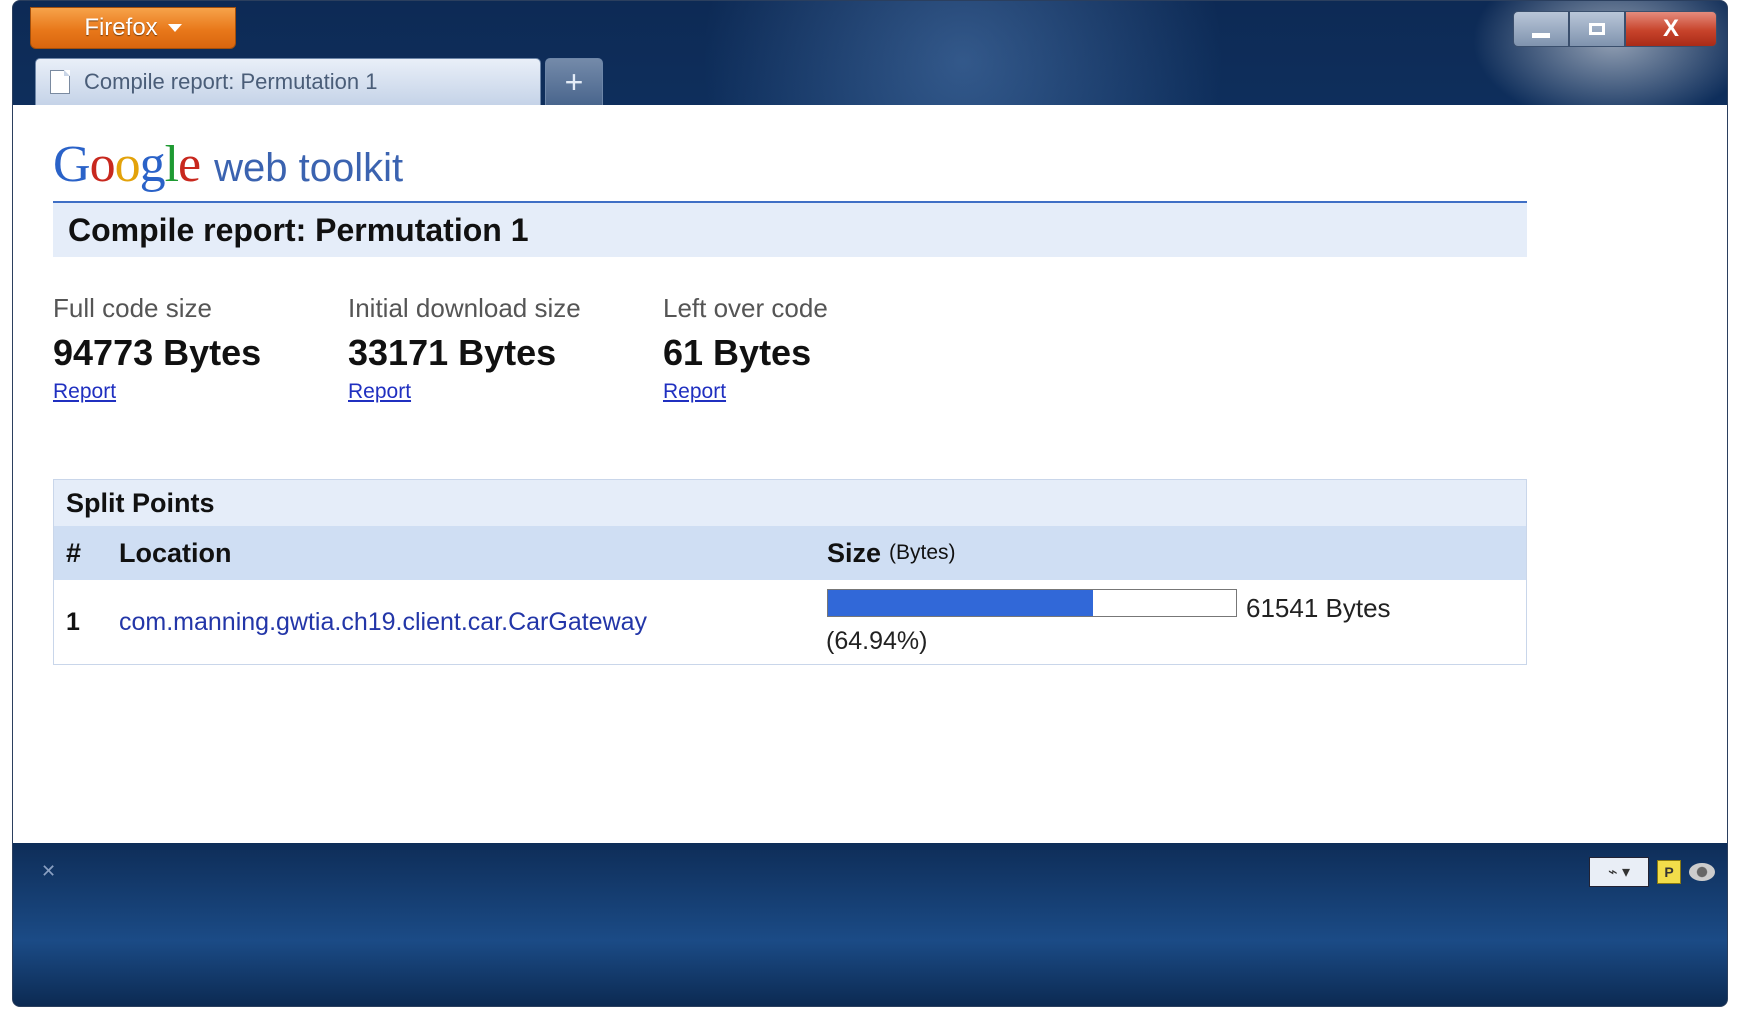  I want to click on google-logo: Google, so click(127, 164).